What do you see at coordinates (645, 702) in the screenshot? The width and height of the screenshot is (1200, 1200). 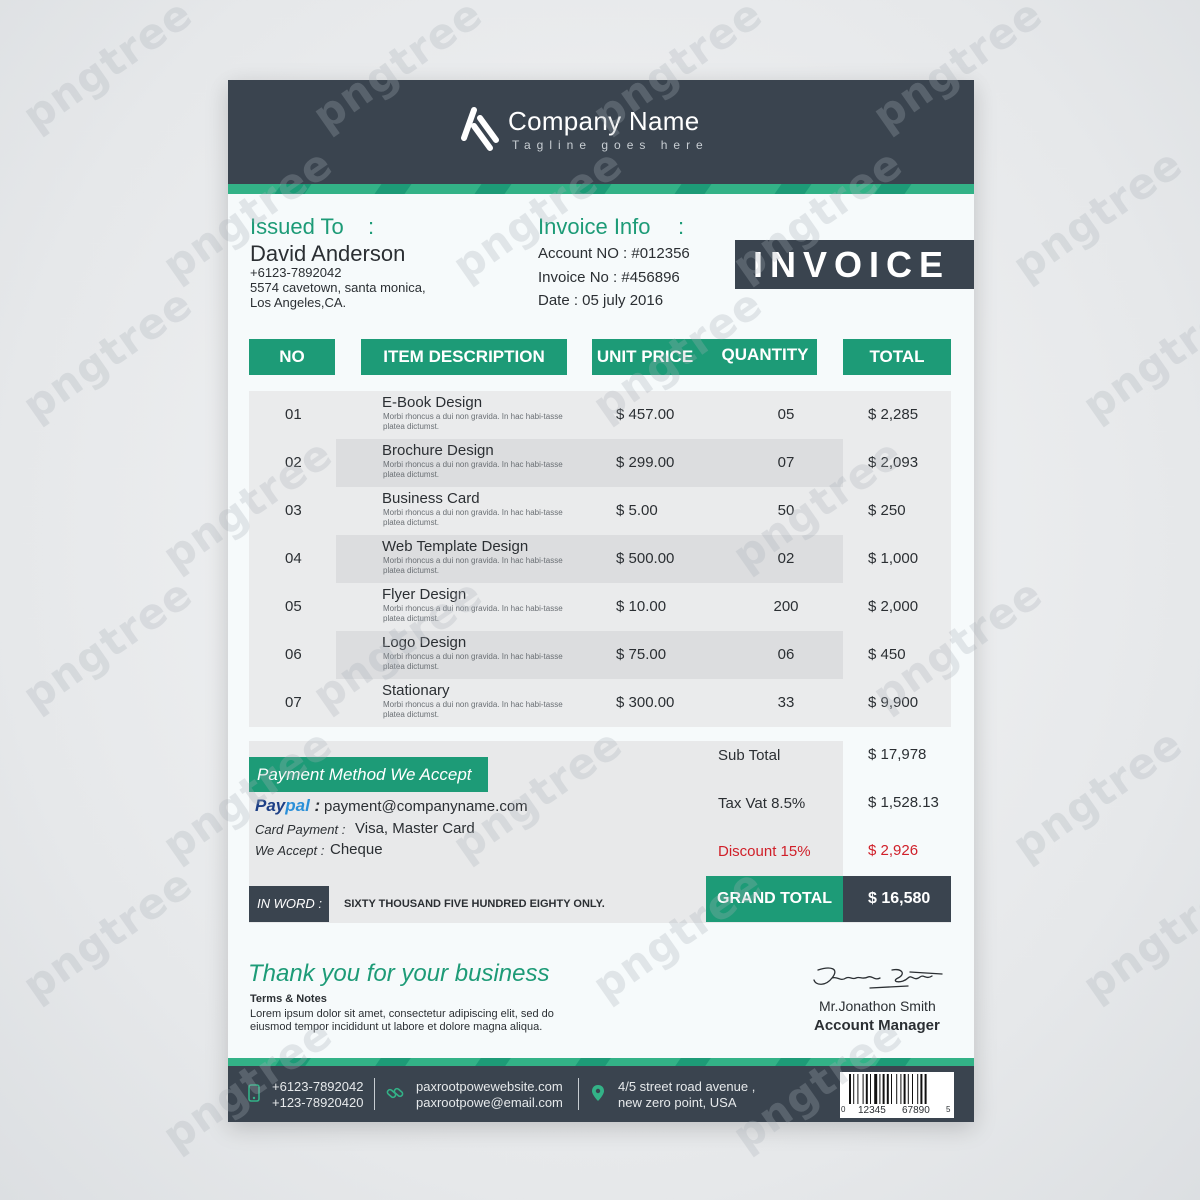 I see `unit-price: $ 300.00` at bounding box center [645, 702].